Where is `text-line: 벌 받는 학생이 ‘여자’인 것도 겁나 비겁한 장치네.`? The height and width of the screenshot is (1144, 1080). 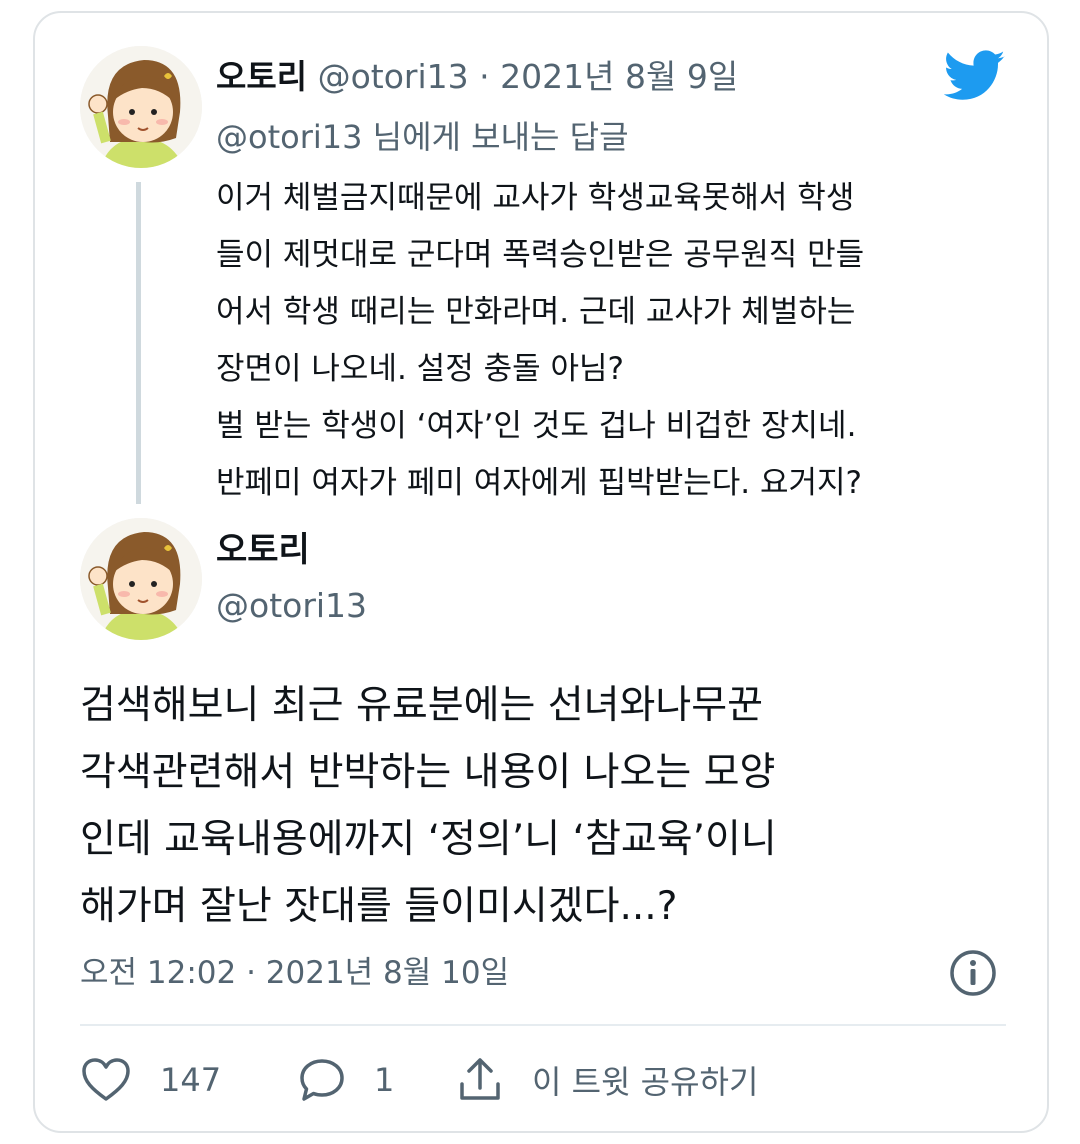
text-line: 벌 받는 학생이 ‘여자’인 것도 겁나 비겁한 장치네. is located at coordinates (536, 426).